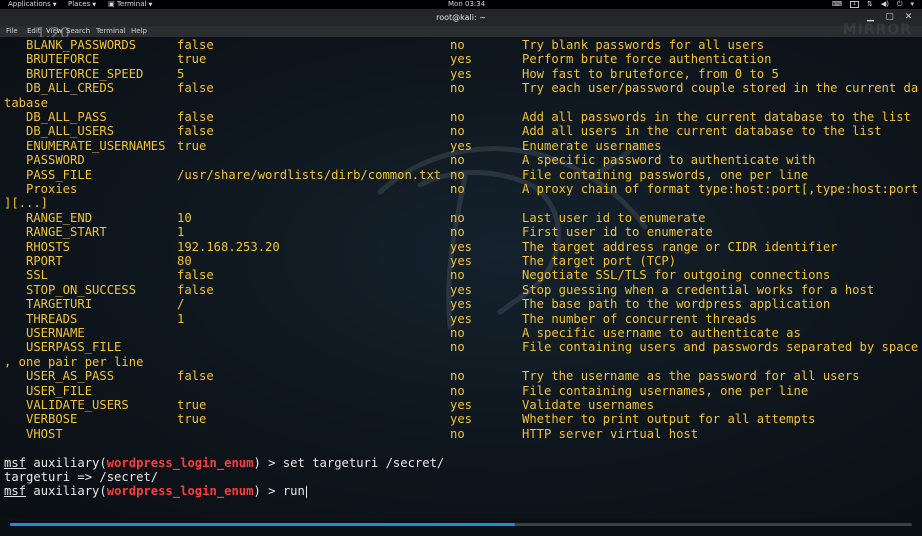 Image resolution: width=922 pixels, height=536 pixels. Describe the element at coordinates (665, 174) in the screenshot. I see `option-description: File containing passwords, one per line` at that location.